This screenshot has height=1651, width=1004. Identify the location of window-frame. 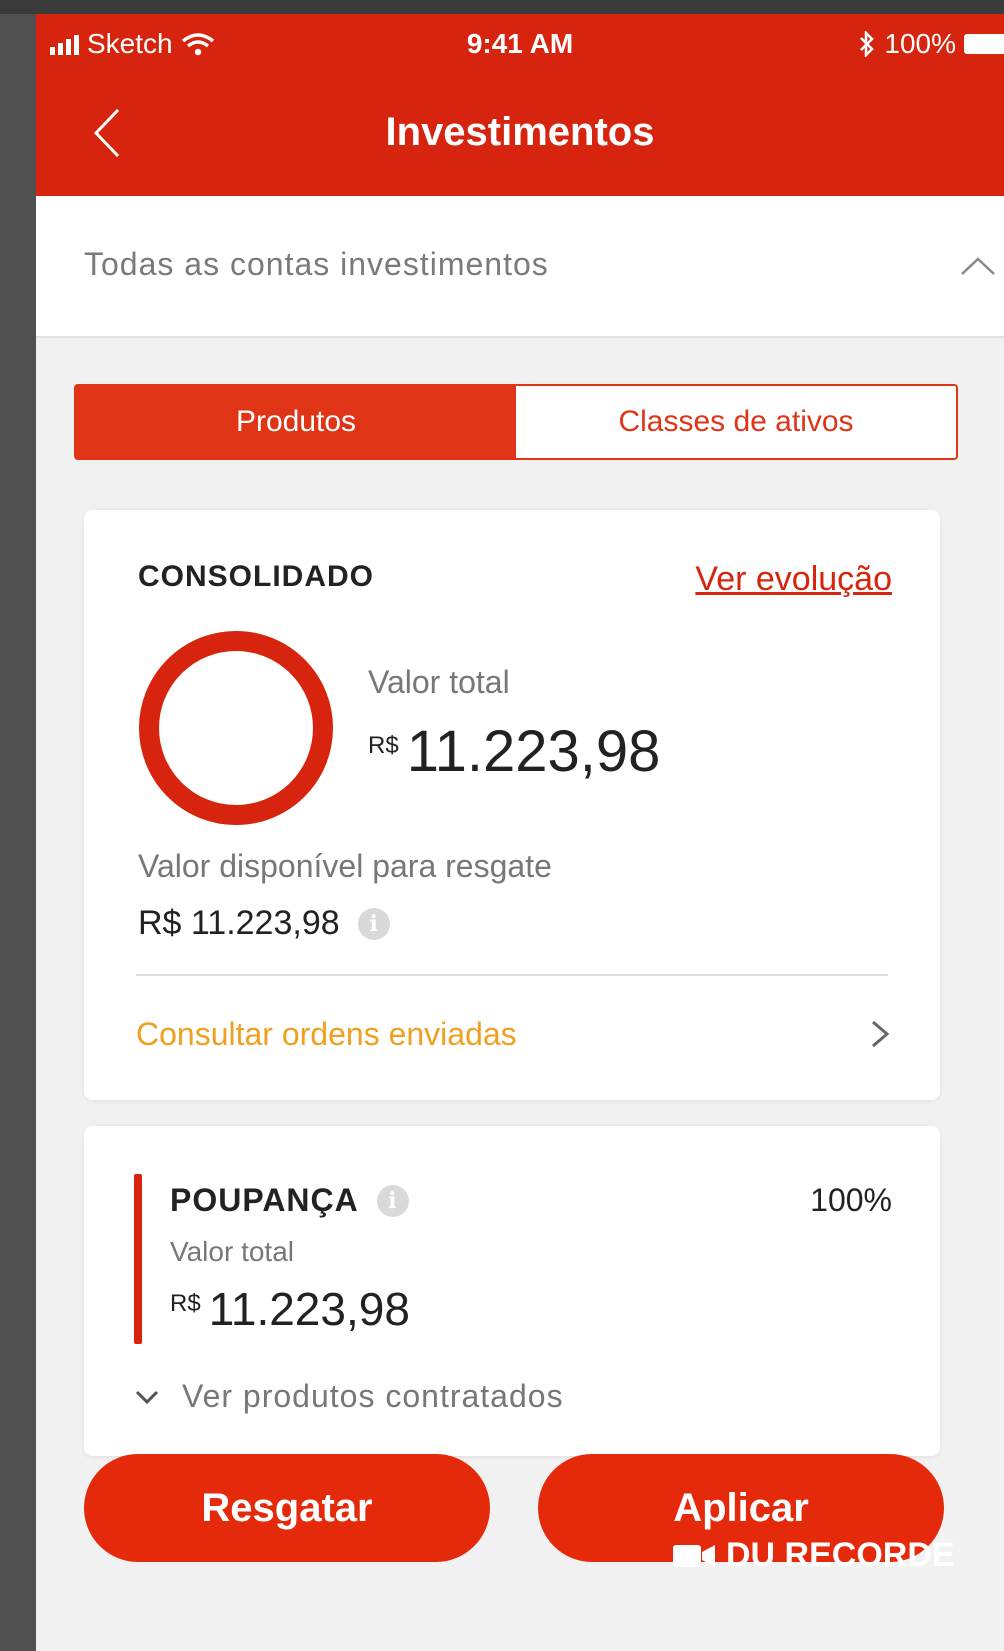
(502, 7).